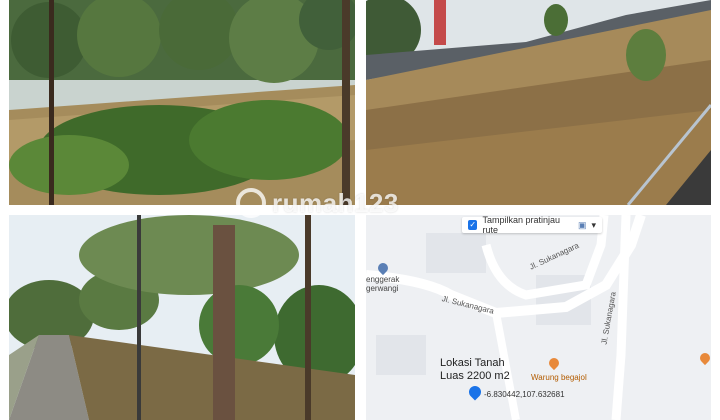 The width and height of the screenshot is (720, 420). What do you see at coordinates (521, 225) in the screenshot?
I see `route-toggle-label: Tampilkan pratinjau rute` at bounding box center [521, 225].